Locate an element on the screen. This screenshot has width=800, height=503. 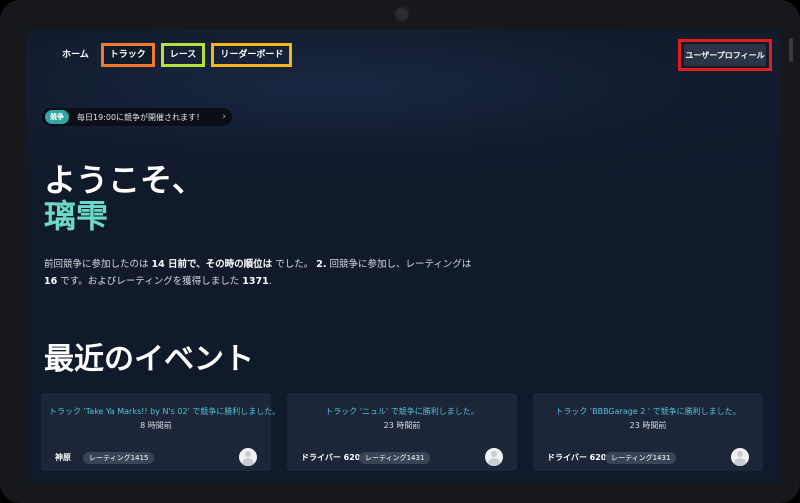
username-heading: 璃雫 is located at coordinates (76, 216).